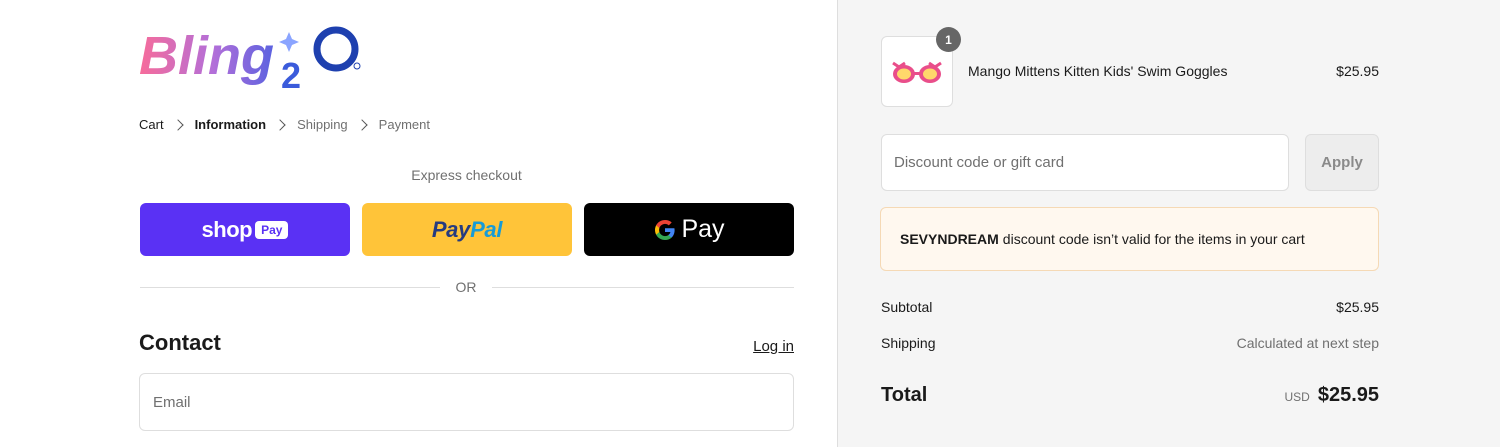  I want to click on email-field, so click(466, 402).